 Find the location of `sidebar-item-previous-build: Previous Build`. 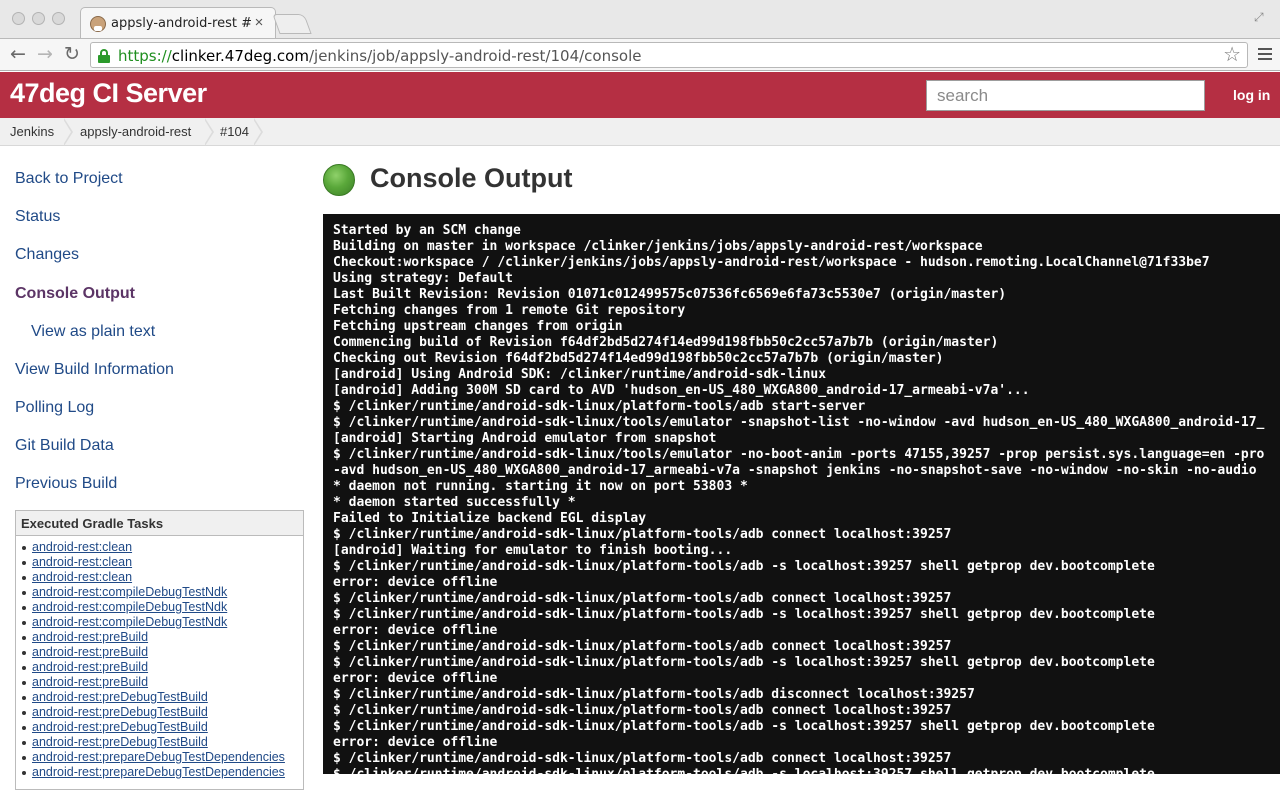

sidebar-item-previous-build: Previous Build is located at coordinates (66, 484).